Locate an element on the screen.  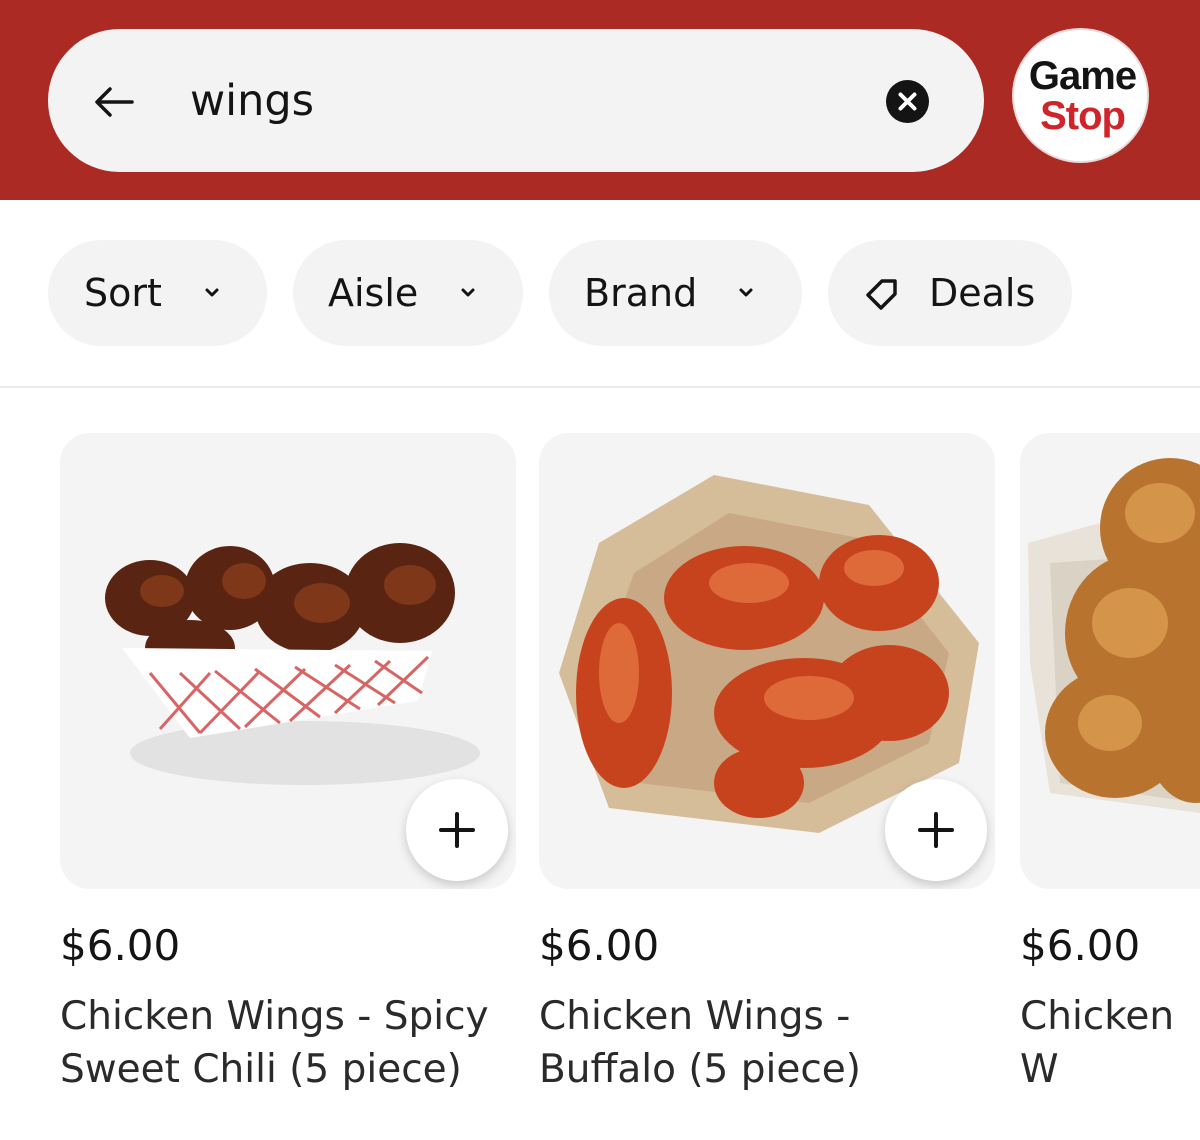
sort-filter-chip: Sort is located at coordinates (157, 293).